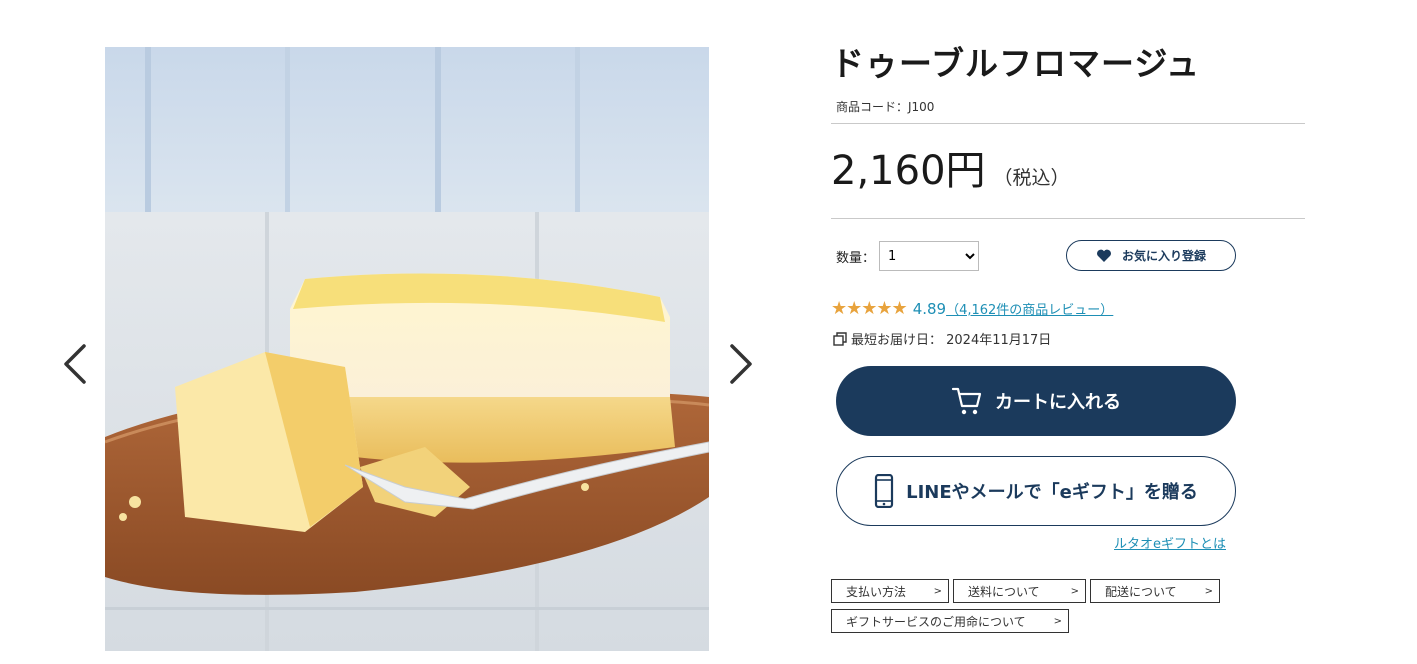  I want to click on favorite-button: お気に入り登録, so click(1151, 255).